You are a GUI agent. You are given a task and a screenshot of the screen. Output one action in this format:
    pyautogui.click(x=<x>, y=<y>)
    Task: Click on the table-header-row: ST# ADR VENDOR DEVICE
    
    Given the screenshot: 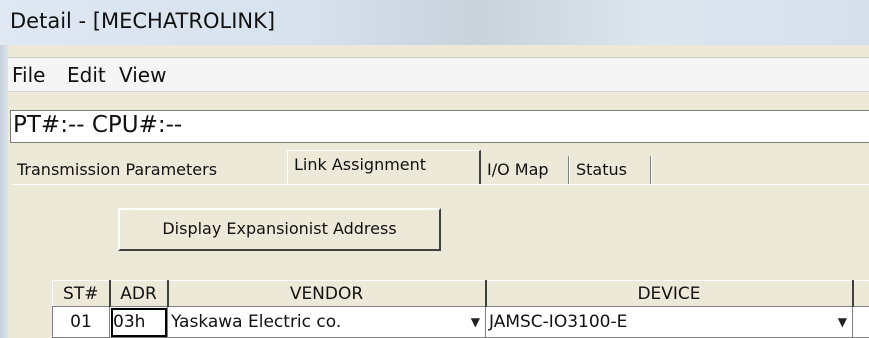 What is the action you would take?
    pyautogui.click(x=460, y=293)
    